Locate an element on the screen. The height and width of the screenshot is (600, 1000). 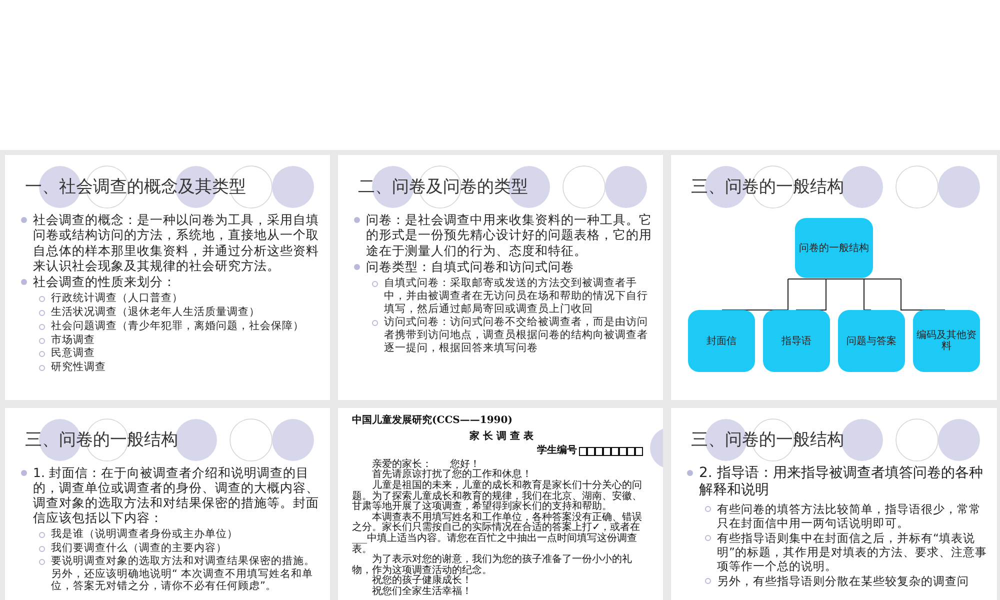
chart-node: 问题与答案 is located at coordinates (871, 341).